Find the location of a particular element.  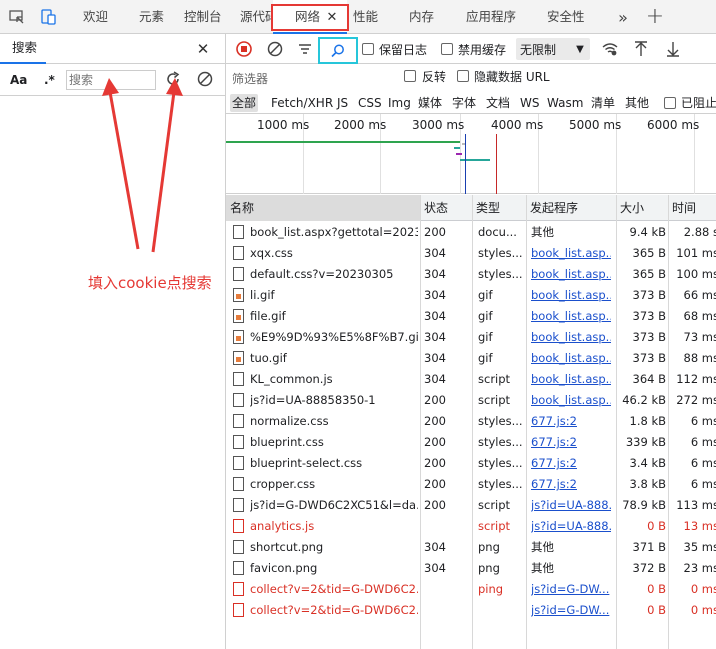

match-case-button: Aa is located at coordinates (18, 80).